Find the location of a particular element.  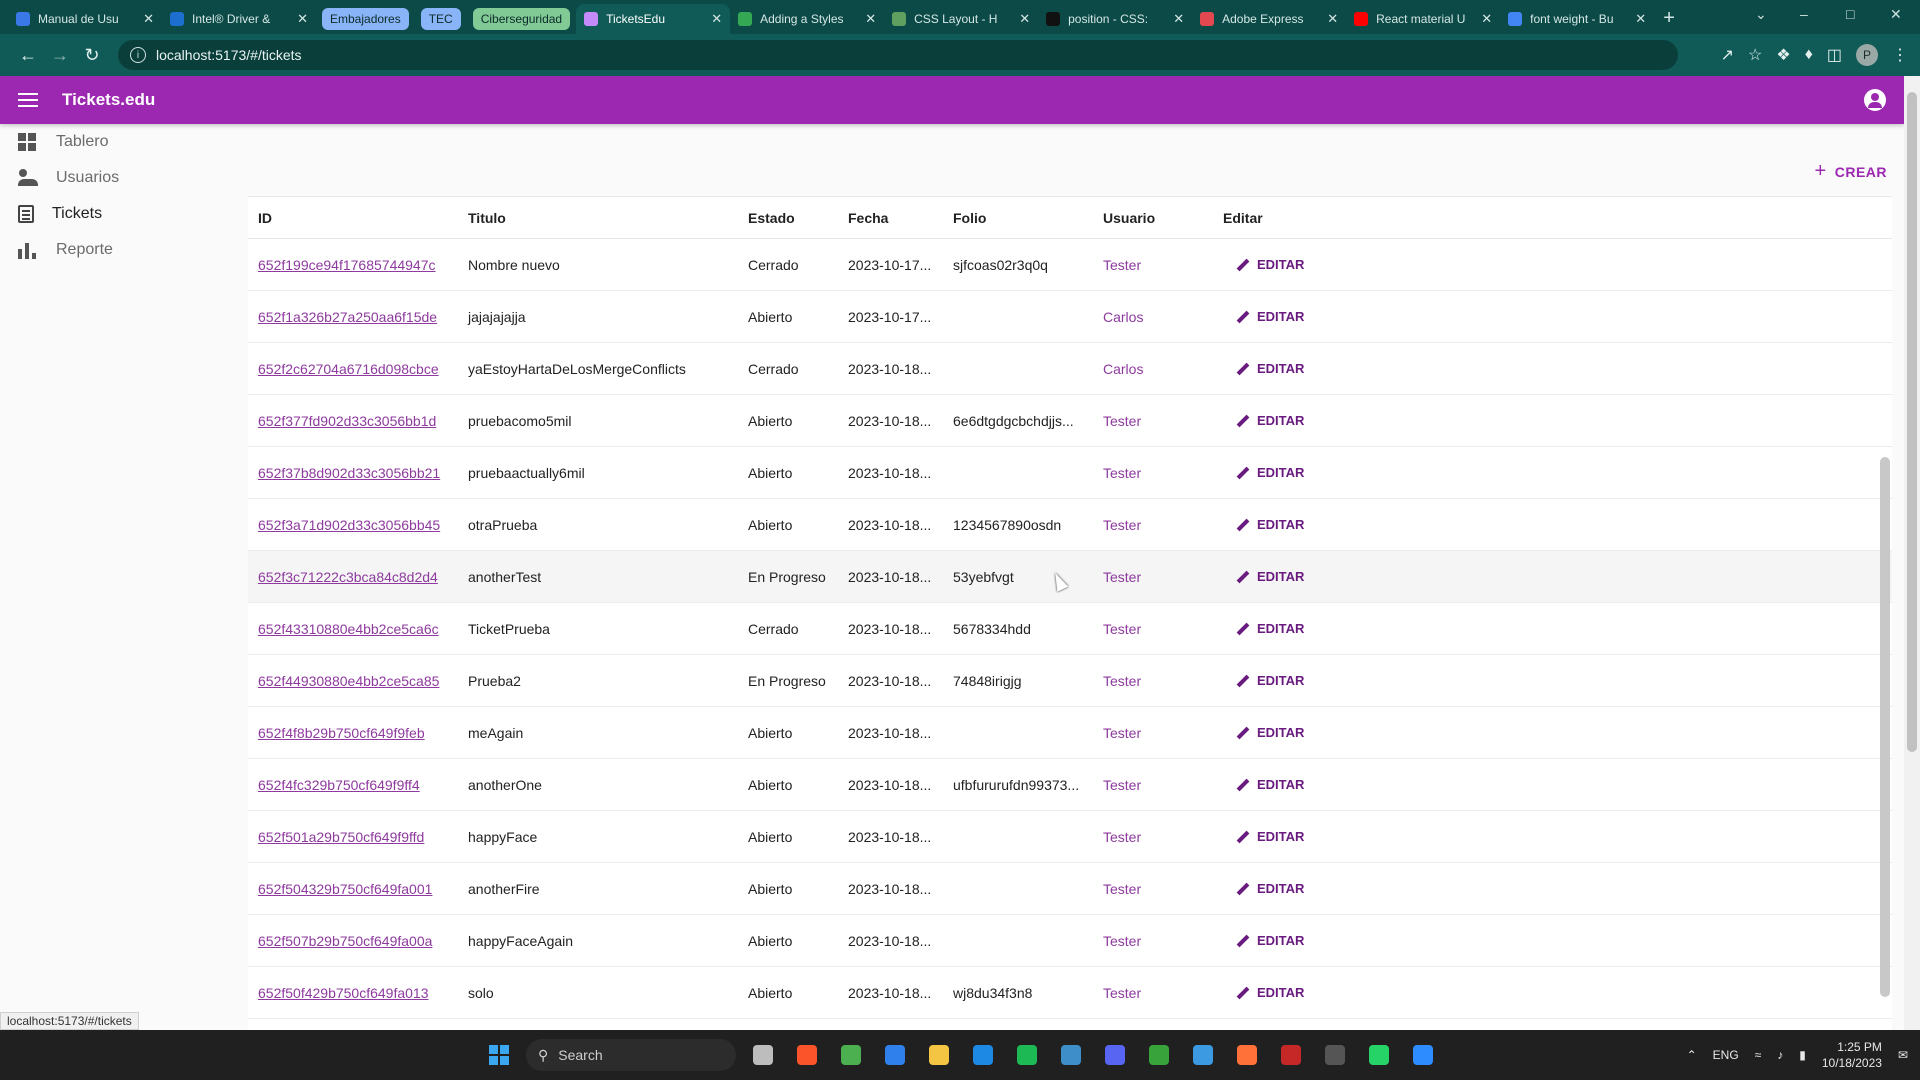

file-manager-taskbar-button is located at coordinates (763, 1055).